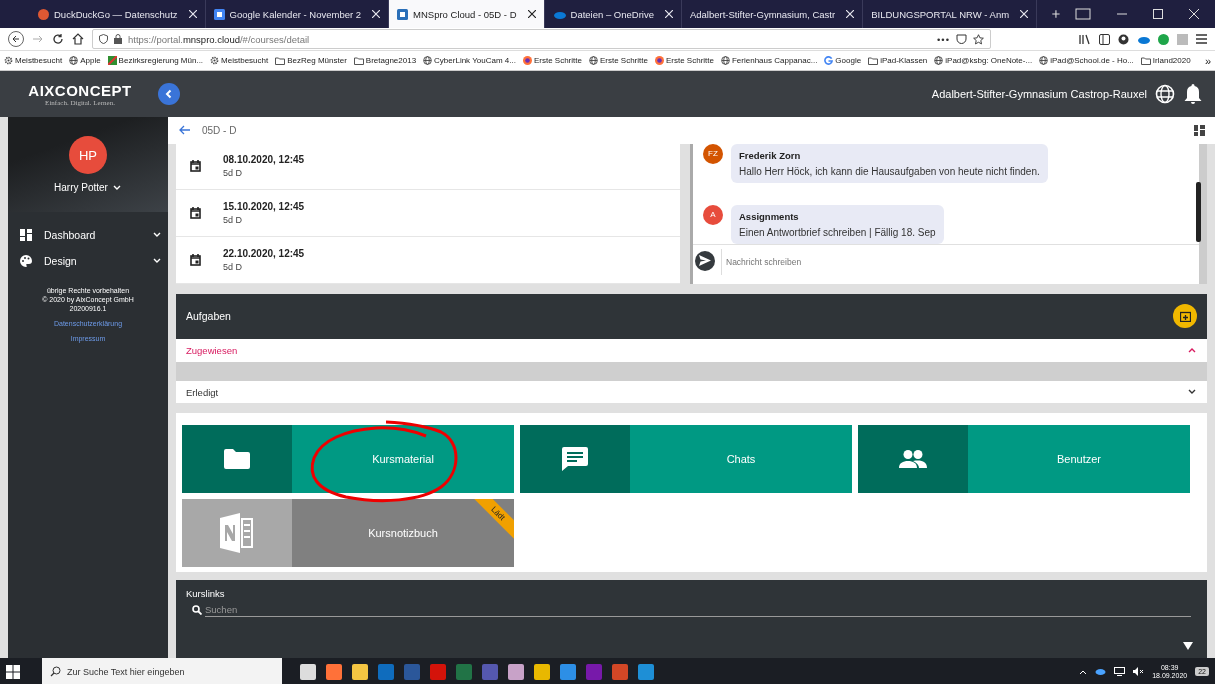 The height and width of the screenshot is (684, 1215). What do you see at coordinates (467, 14) in the screenshot?
I see `browser-tab: MNSpro Cloud - 05D - D` at bounding box center [467, 14].